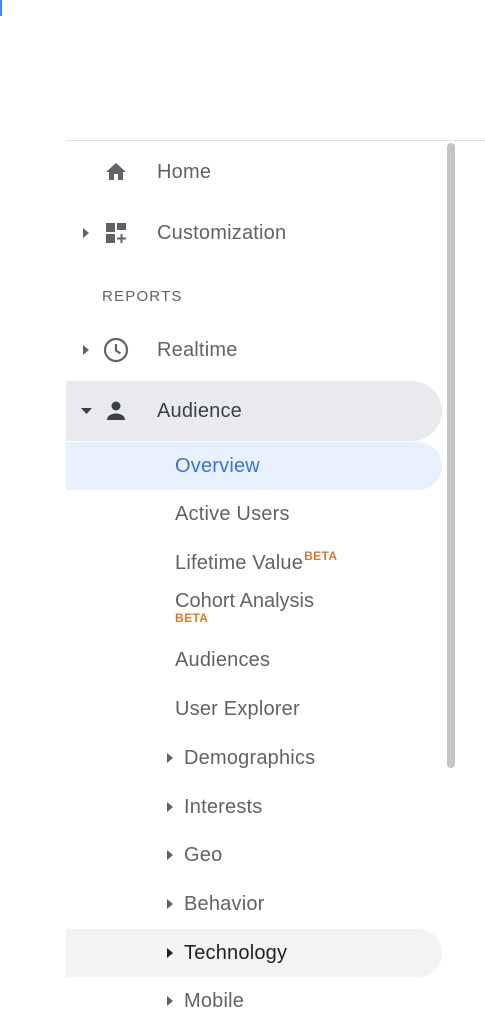 The image size is (485, 1025). I want to click on nav-subitem-label: Mobile, so click(214, 1000).